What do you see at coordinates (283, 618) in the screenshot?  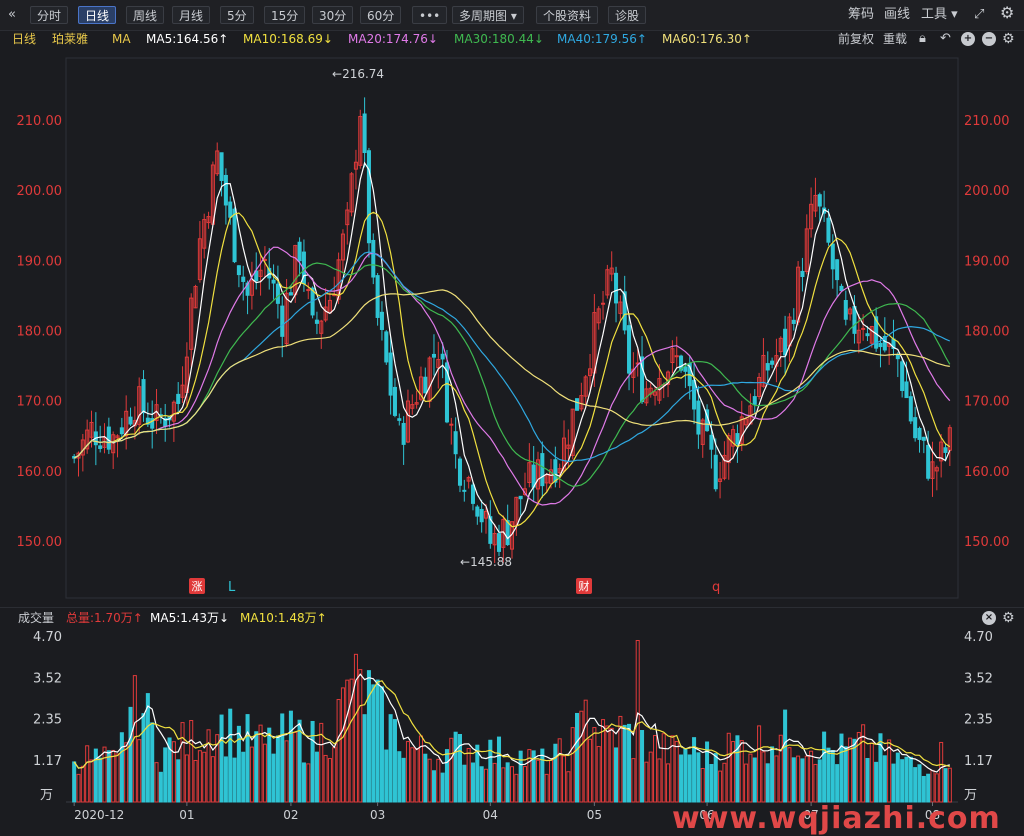 I see `volume-ma10: MA10:1.48万↑` at bounding box center [283, 618].